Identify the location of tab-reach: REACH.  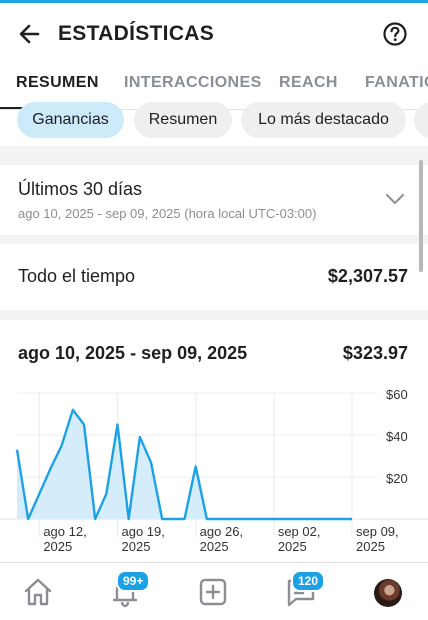
(308, 83).